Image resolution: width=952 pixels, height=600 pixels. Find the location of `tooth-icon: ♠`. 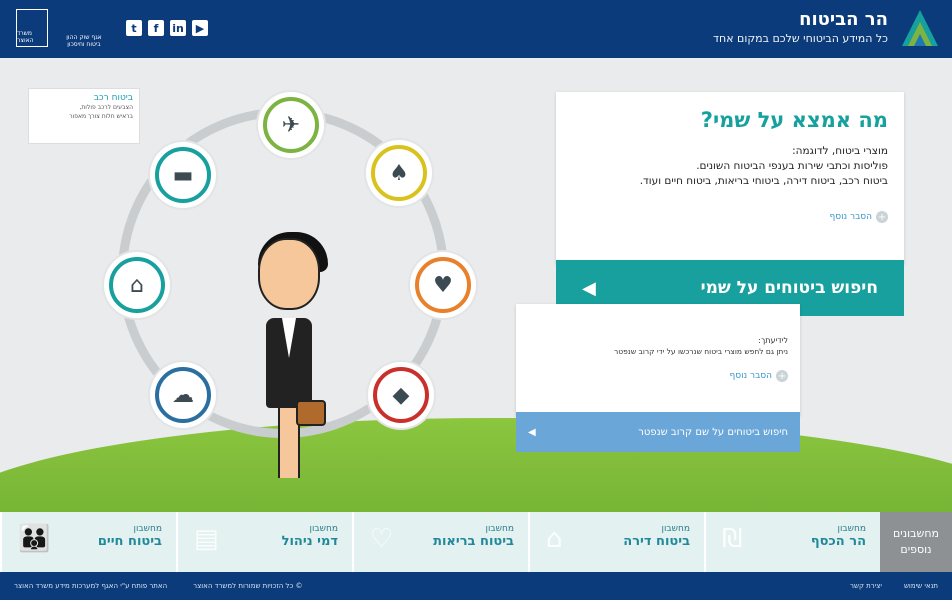

tooth-icon: ♠ is located at coordinates (399, 173).